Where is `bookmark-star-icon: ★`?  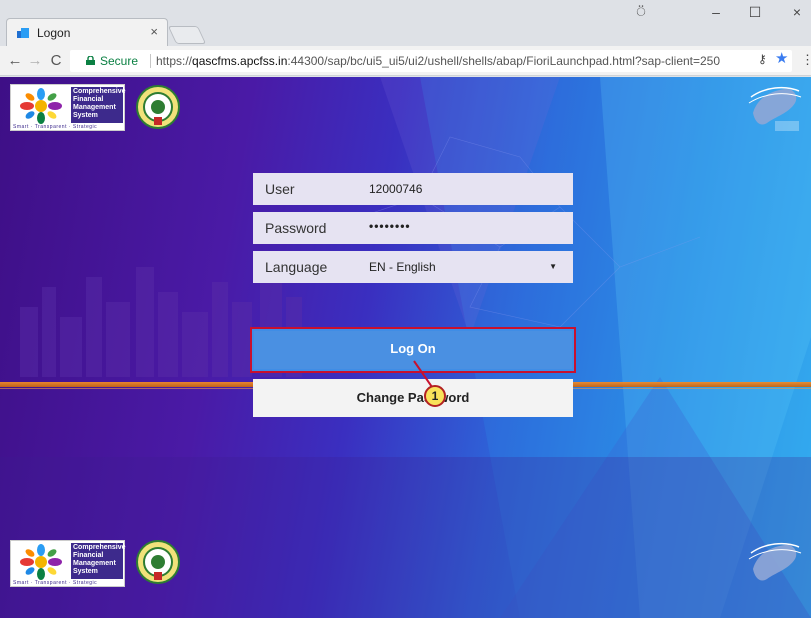 bookmark-star-icon: ★ is located at coordinates (781, 58).